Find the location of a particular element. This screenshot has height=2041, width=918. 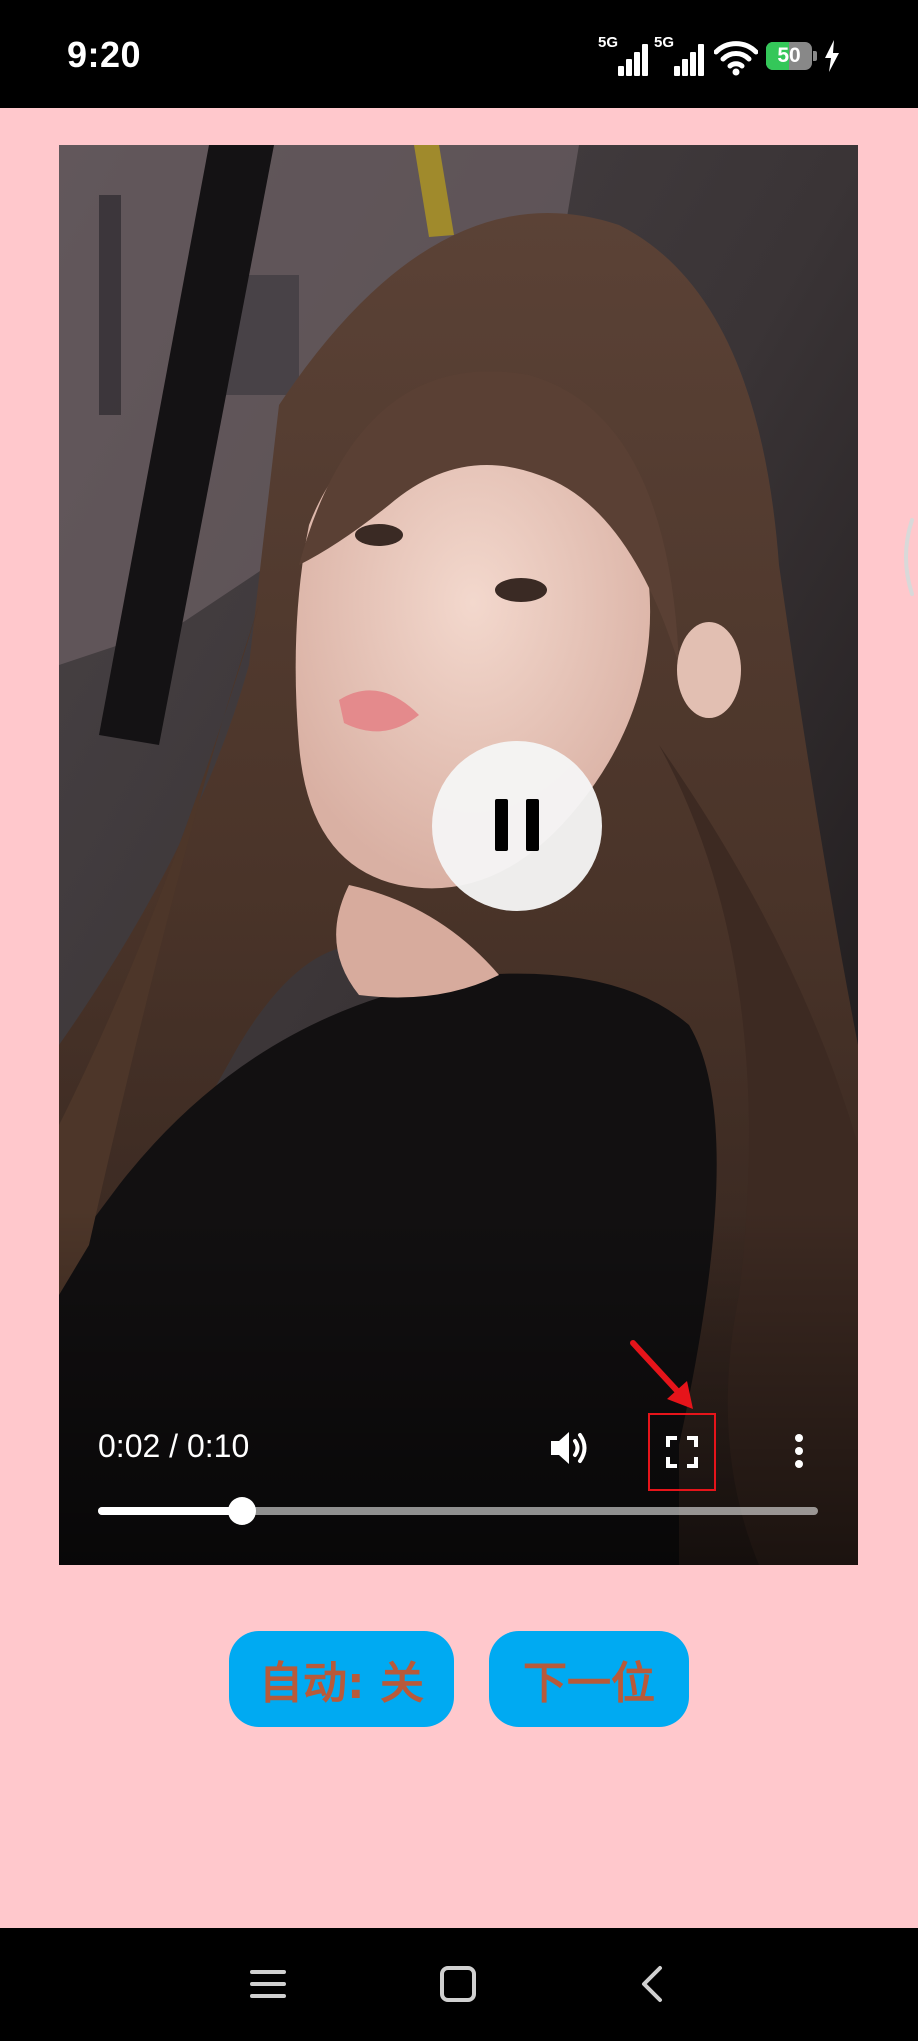

navigation-bar is located at coordinates (459, 1984).